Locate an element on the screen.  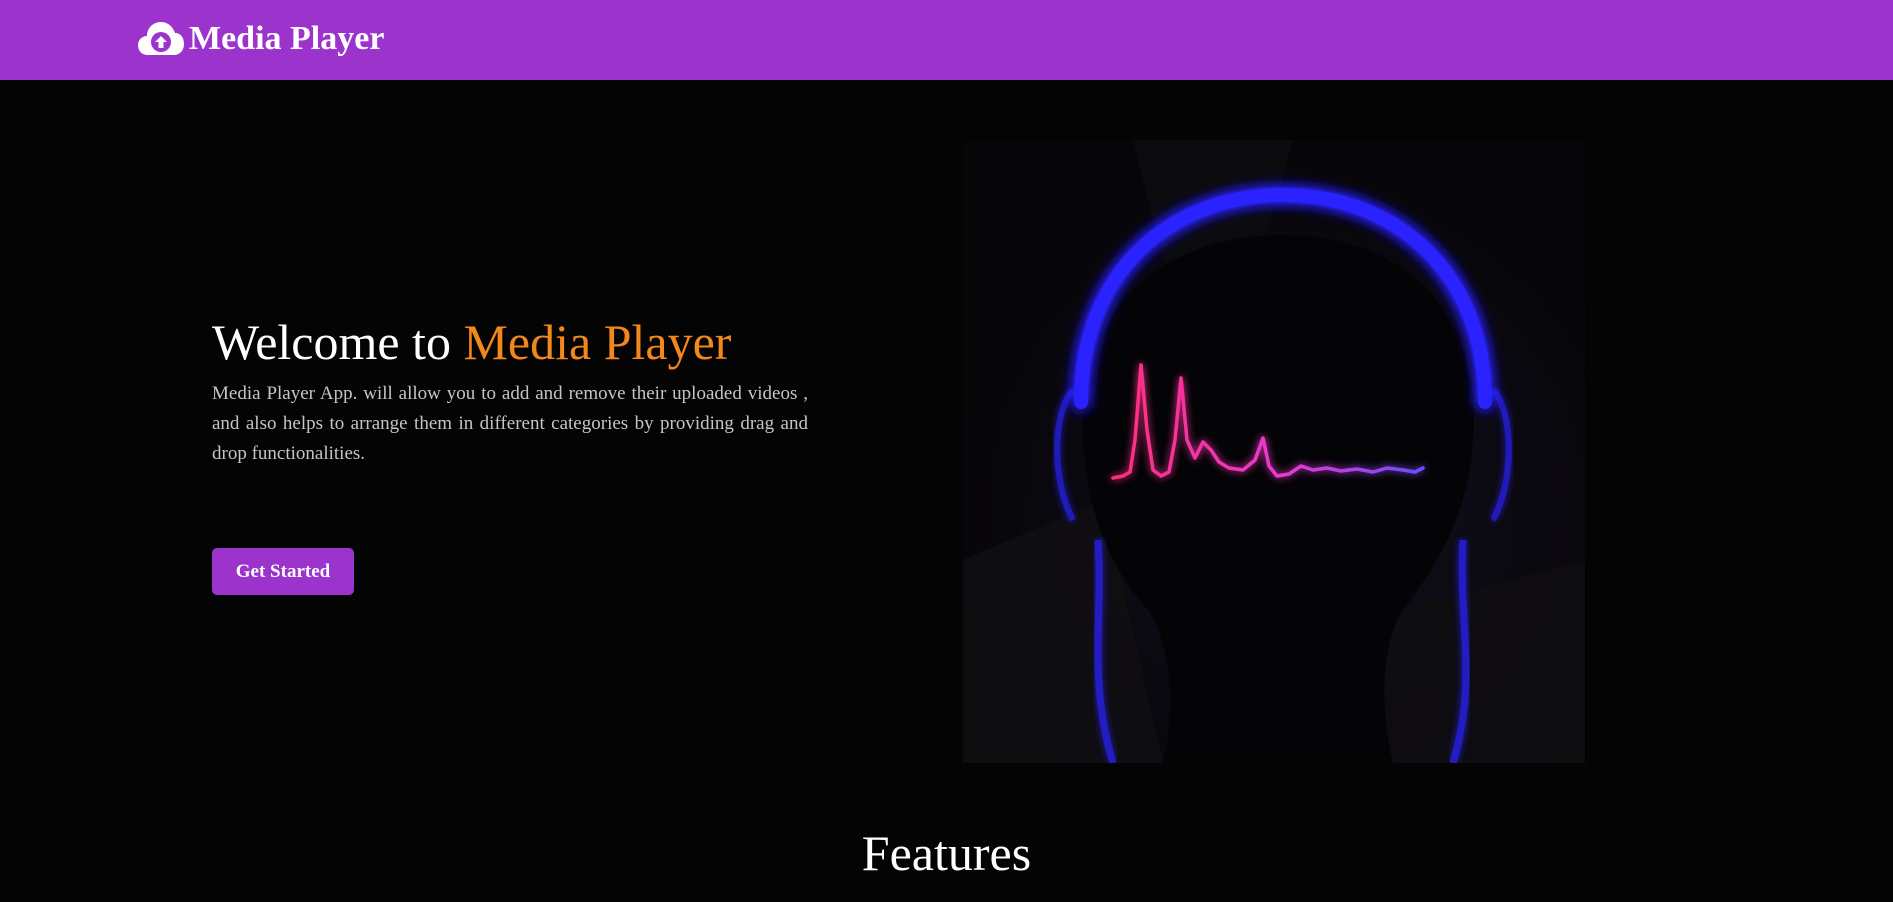
brand-link: Media Player is located at coordinates (260, 39).